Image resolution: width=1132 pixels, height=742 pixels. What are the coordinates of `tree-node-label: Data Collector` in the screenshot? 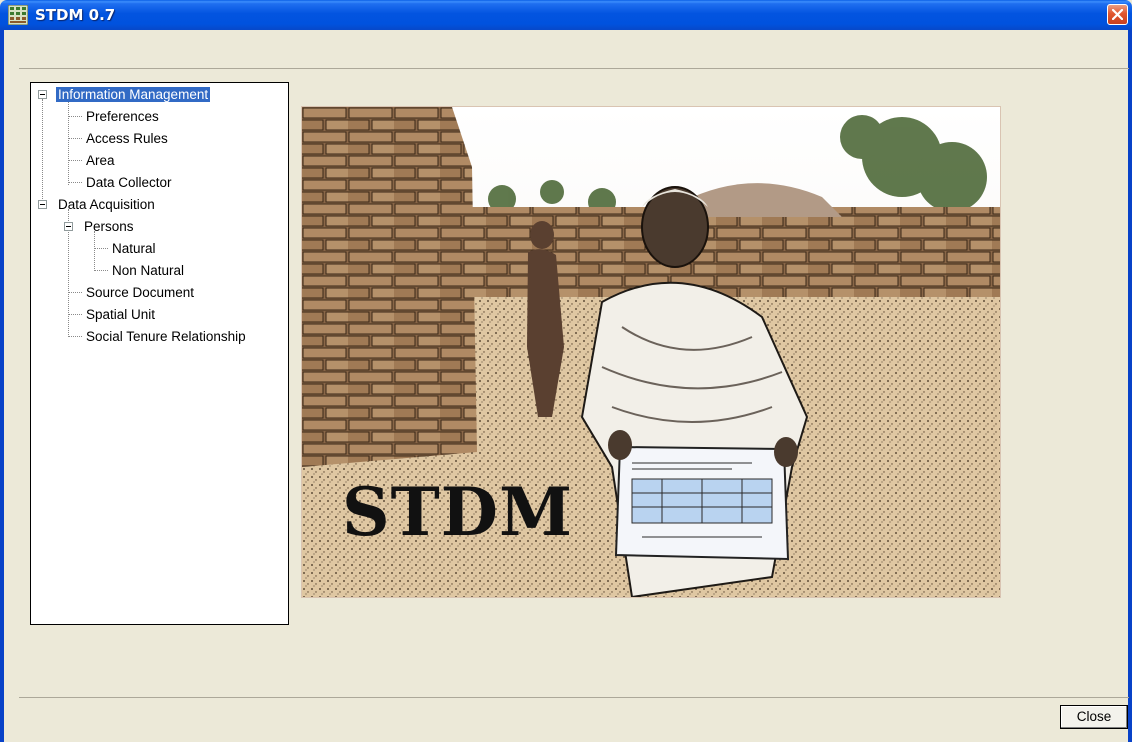 It's located at (129, 182).